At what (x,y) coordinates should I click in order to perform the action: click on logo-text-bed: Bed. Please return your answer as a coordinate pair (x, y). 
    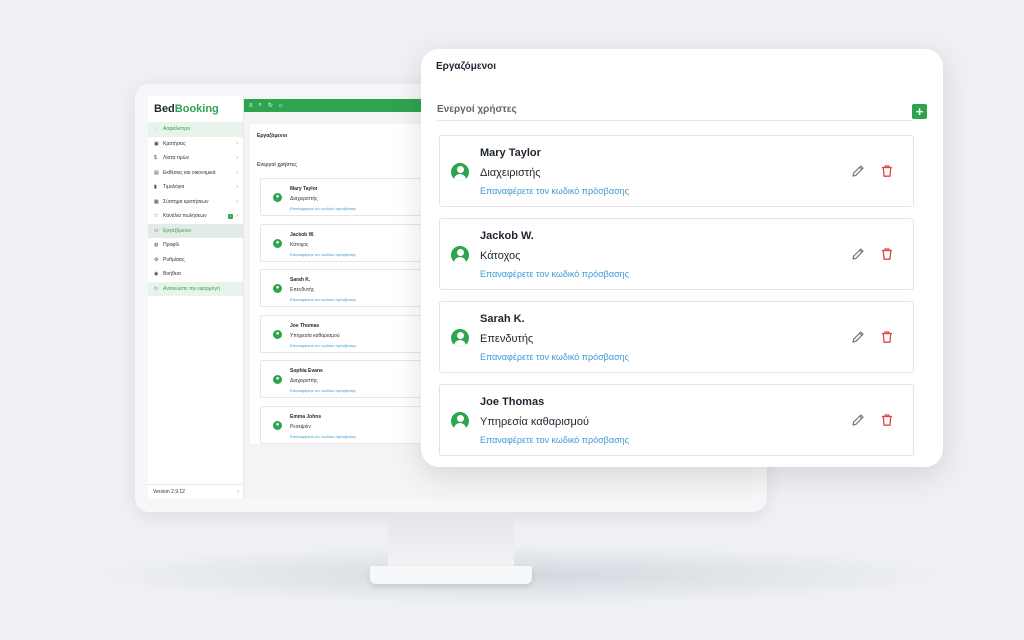
    Looking at the image, I should click on (164, 109).